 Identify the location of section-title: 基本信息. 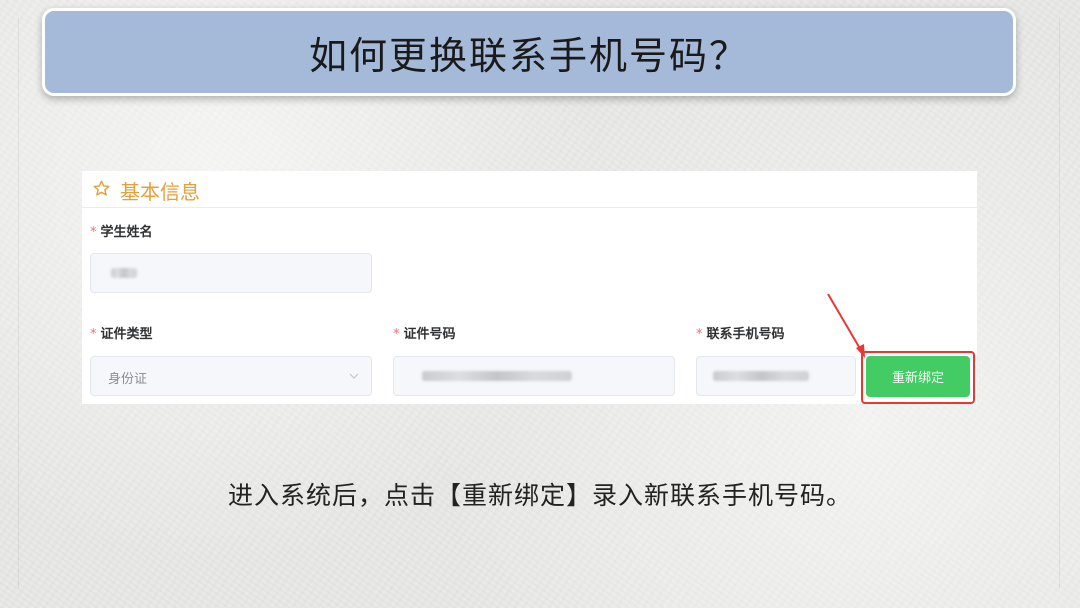
(160, 192).